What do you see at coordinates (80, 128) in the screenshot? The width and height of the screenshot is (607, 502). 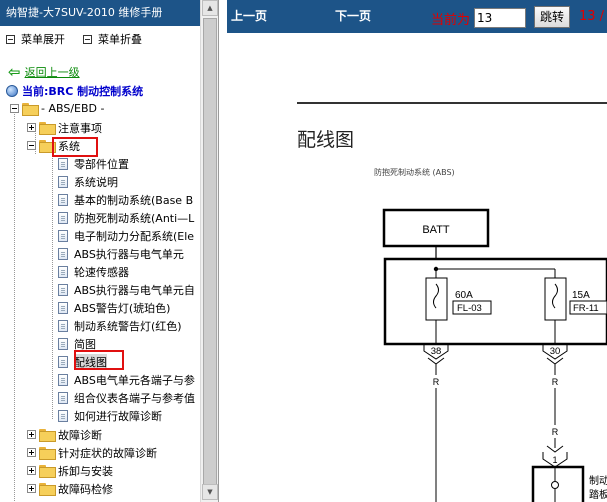 I see `tree-item-label: 注意事项` at bounding box center [80, 128].